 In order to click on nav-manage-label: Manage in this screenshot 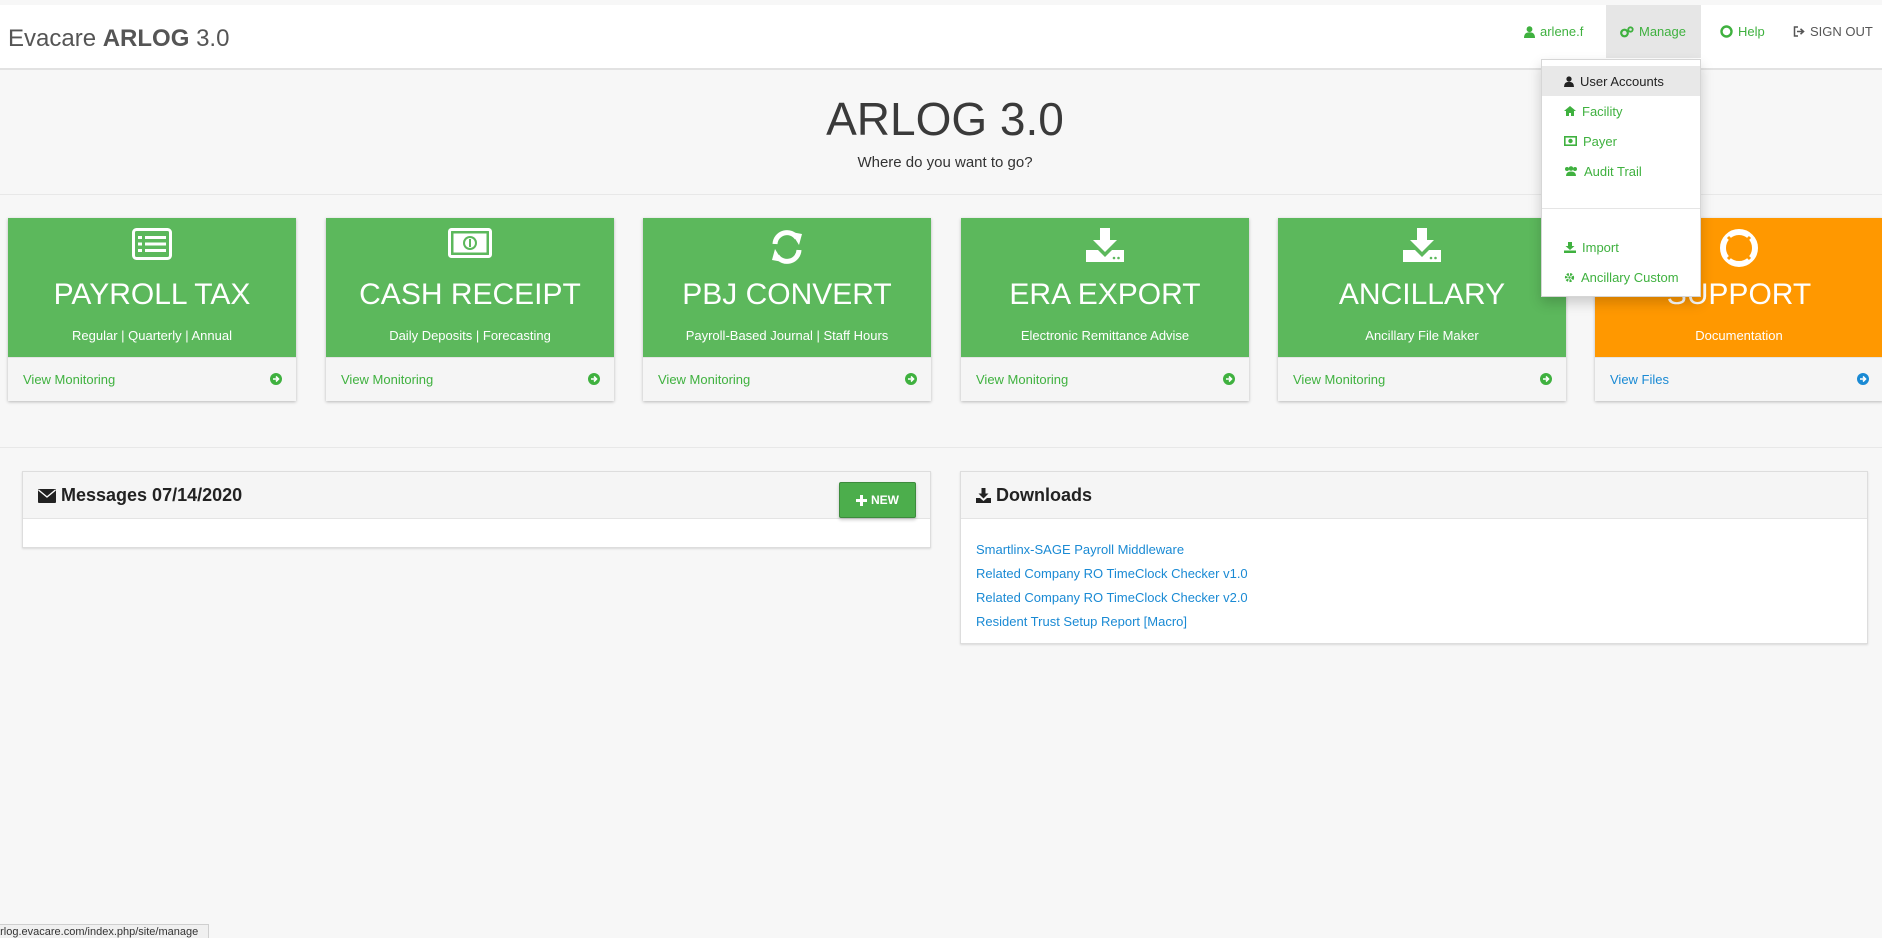, I will do `click(1662, 31)`.